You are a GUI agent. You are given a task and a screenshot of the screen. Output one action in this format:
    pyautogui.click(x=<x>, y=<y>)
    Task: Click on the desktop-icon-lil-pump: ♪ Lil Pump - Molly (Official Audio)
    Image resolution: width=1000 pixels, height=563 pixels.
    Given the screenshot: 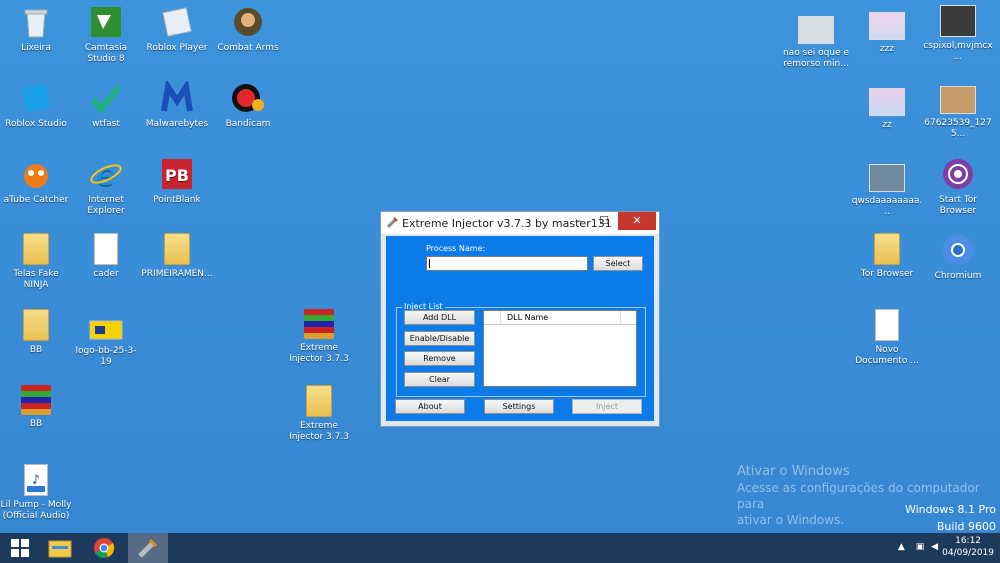 What is the action you would take?
    pyautogui.click(x=36, y=493)
    